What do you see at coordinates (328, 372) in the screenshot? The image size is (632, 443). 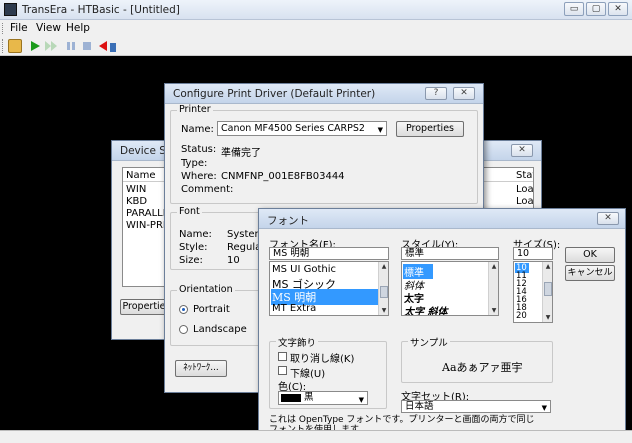 I see `effects-group: 文字飾り 取り消し線(K) 下線(U) 色(C): 黒 ▼` at bounding box center [328, 372].